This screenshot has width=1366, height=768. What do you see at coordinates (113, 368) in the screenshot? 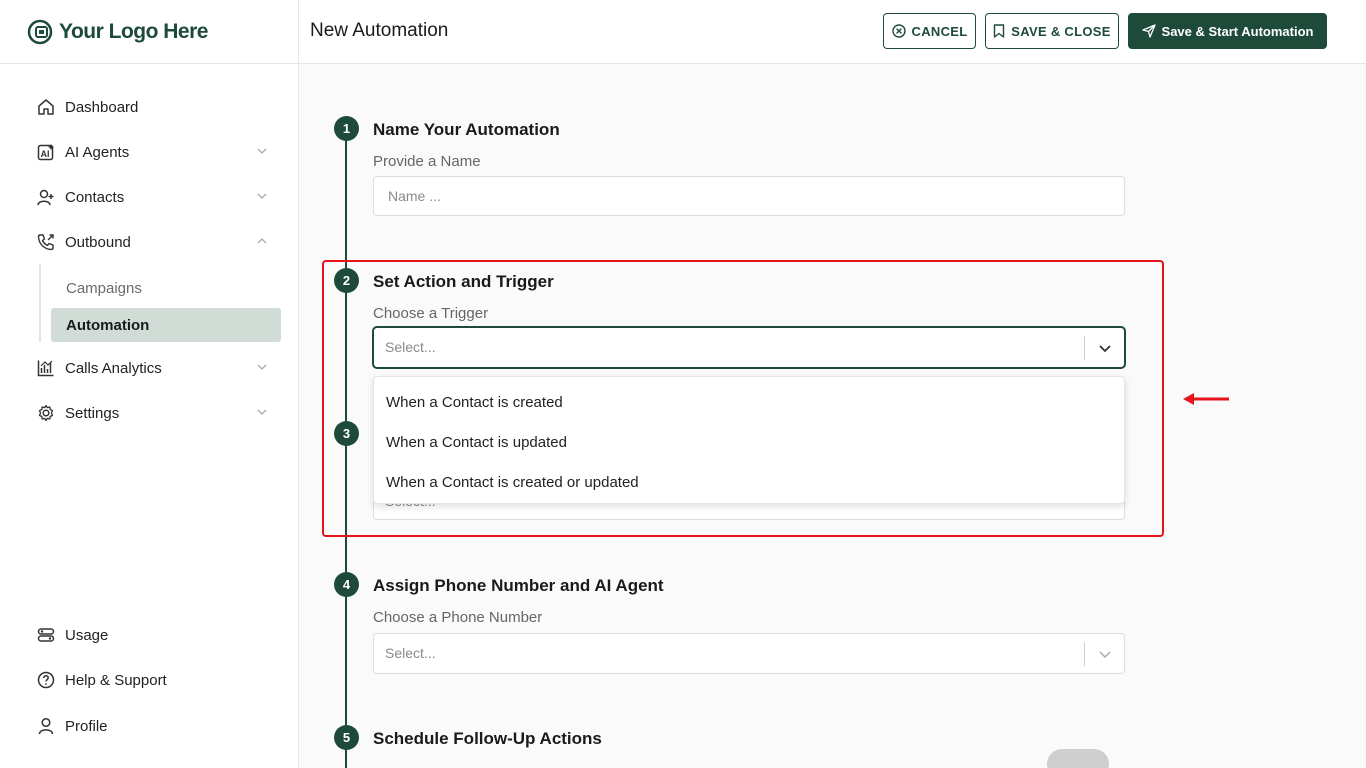
I see `sidebar-item-label: Calls Analytics` at bounding box center [113, 368].